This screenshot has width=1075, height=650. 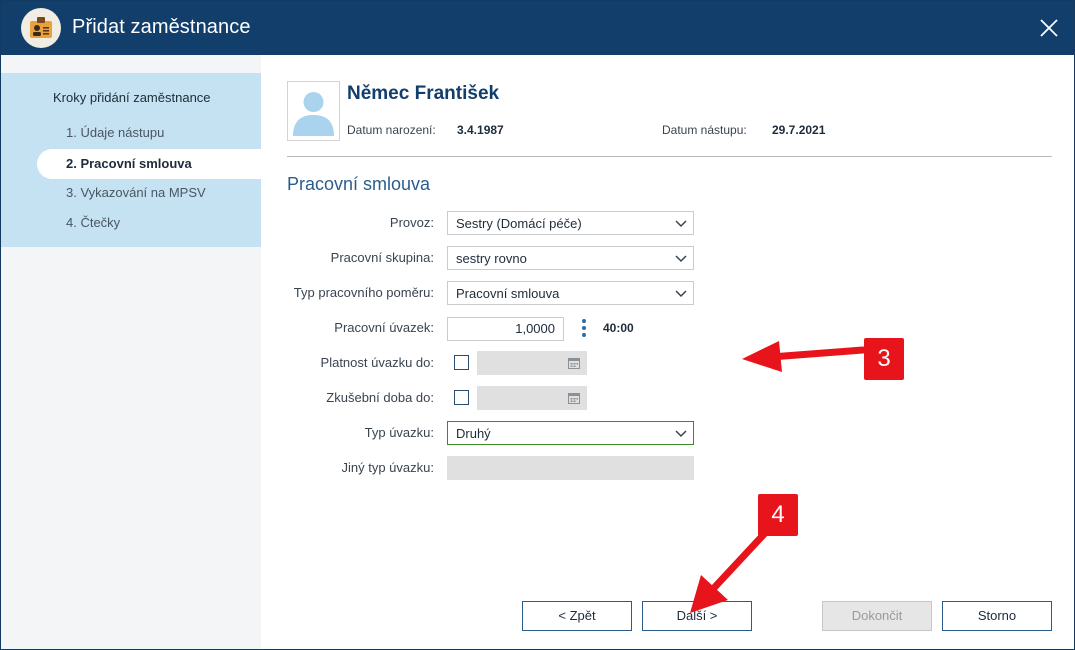 I want to click on employee-name: Němec František, so click(x=423, y=93).